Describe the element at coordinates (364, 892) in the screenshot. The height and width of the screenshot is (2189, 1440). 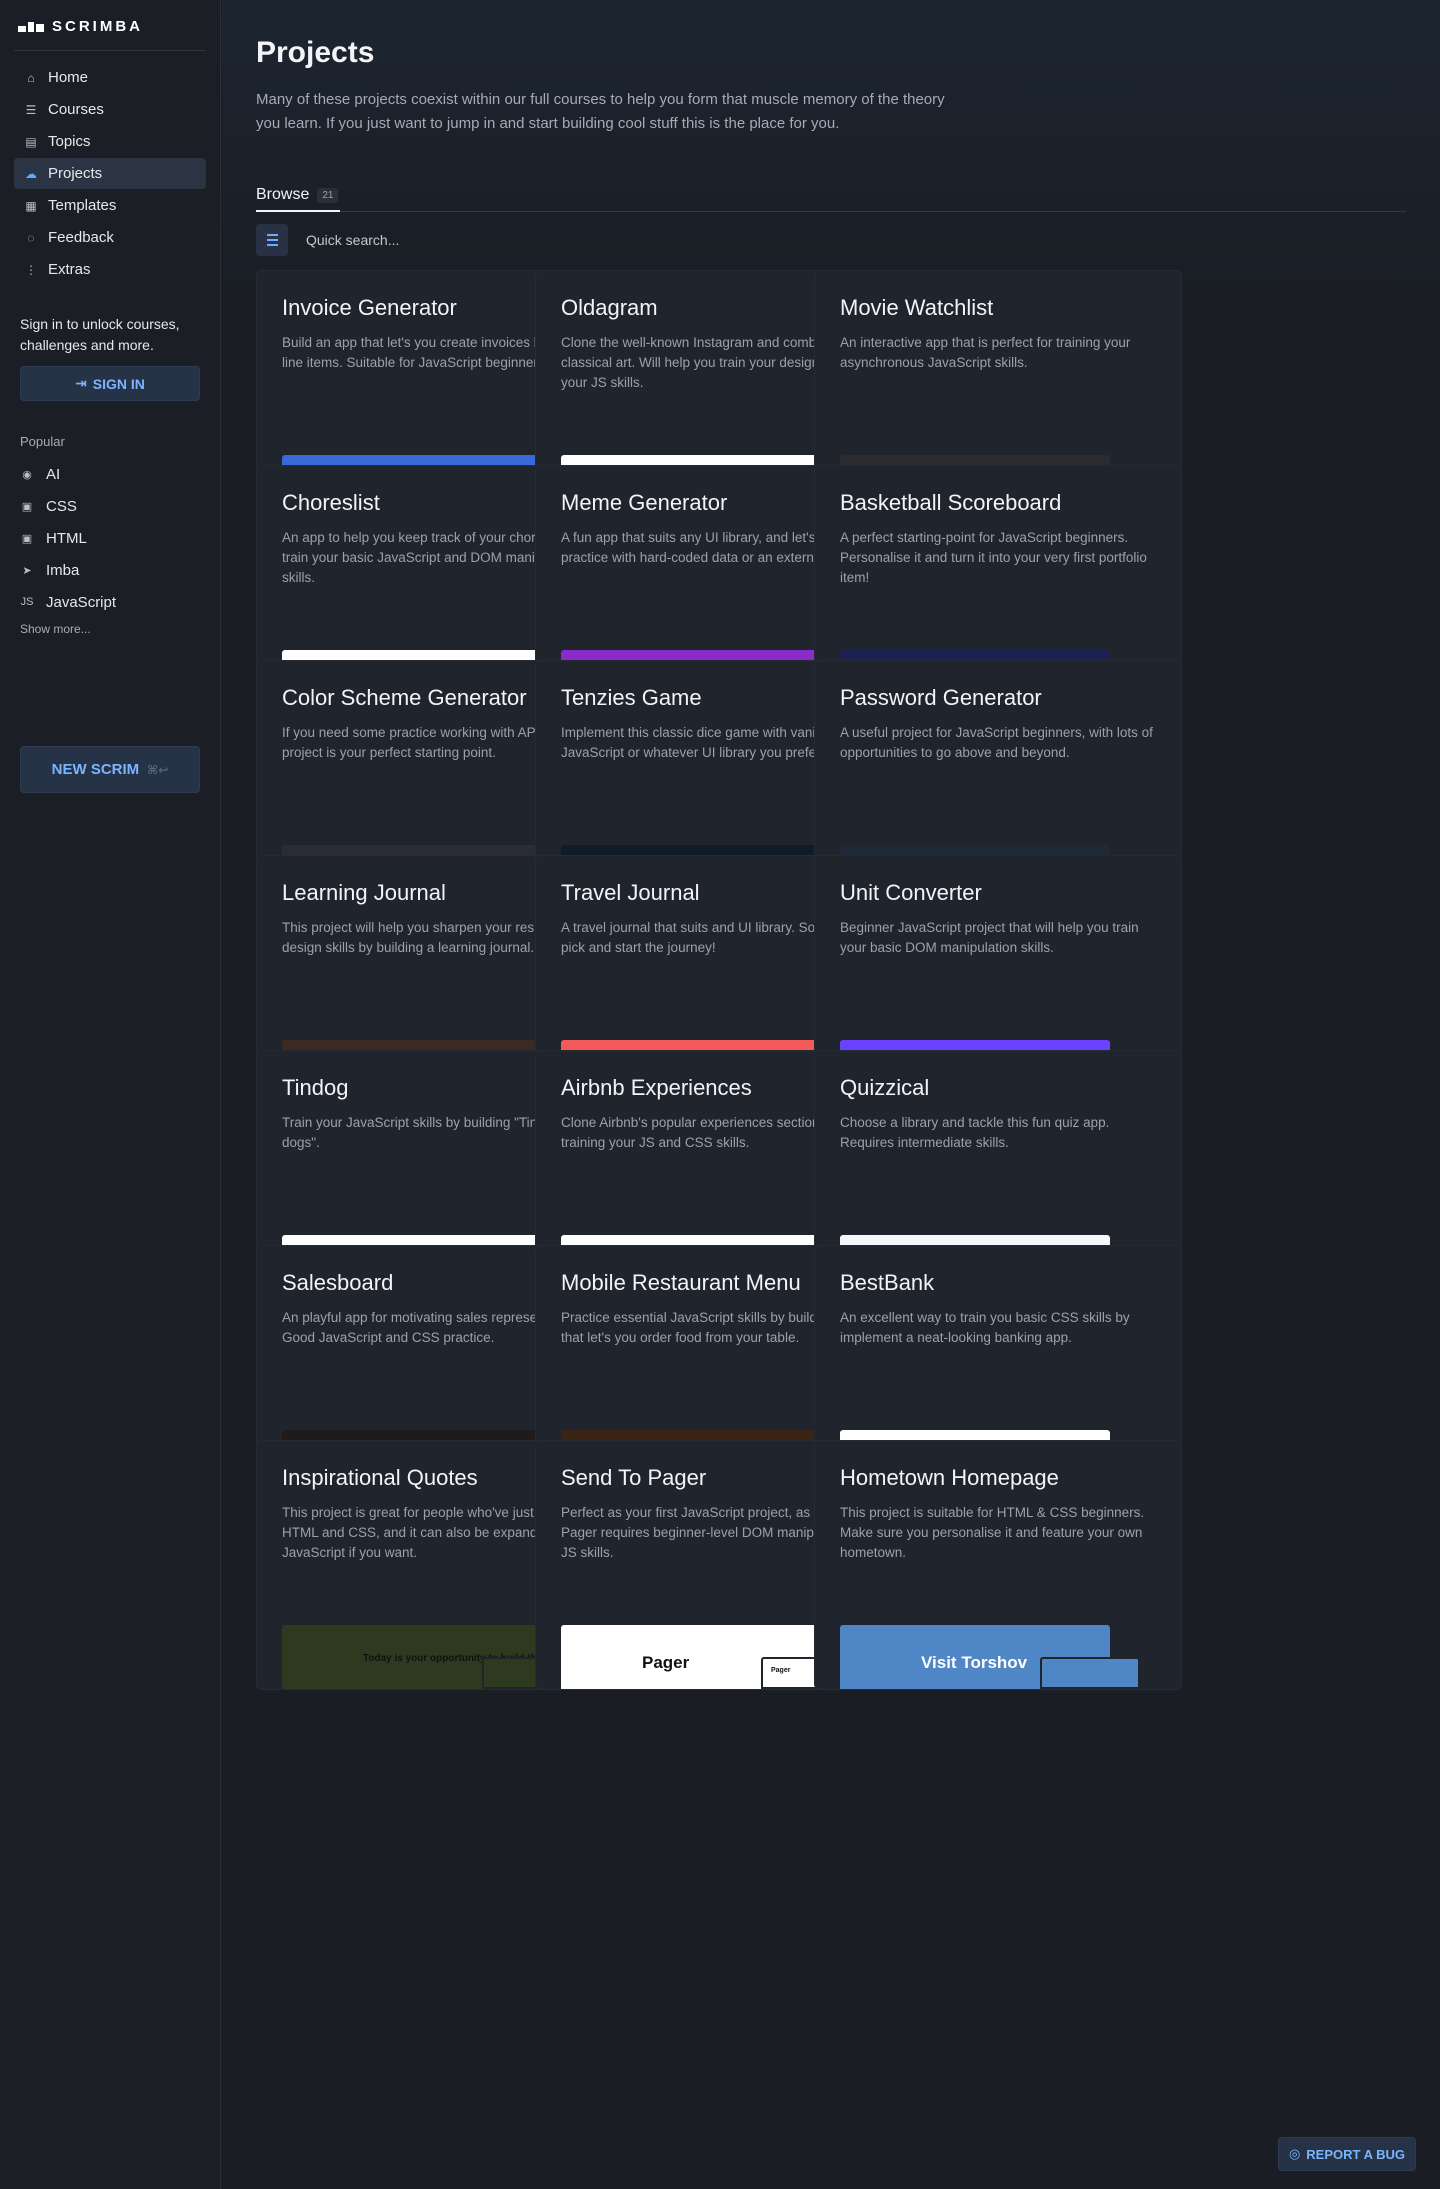
I see `project-title: Learning Journal` at that location.